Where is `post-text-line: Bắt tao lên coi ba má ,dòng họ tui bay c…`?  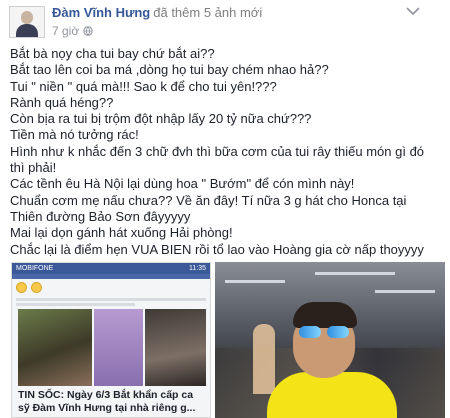 post-text-line: Bắt tao lên coi ba má ,dòng họ tui bay c… is located at coordinates (169, 70).